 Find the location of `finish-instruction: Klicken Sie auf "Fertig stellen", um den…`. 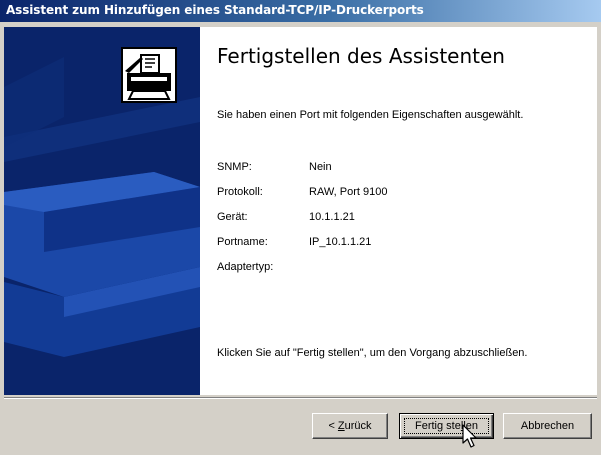

finish-instruction: Klicken Sie auf "Fertig stellen", um den… is located at coordinates (372, 353).